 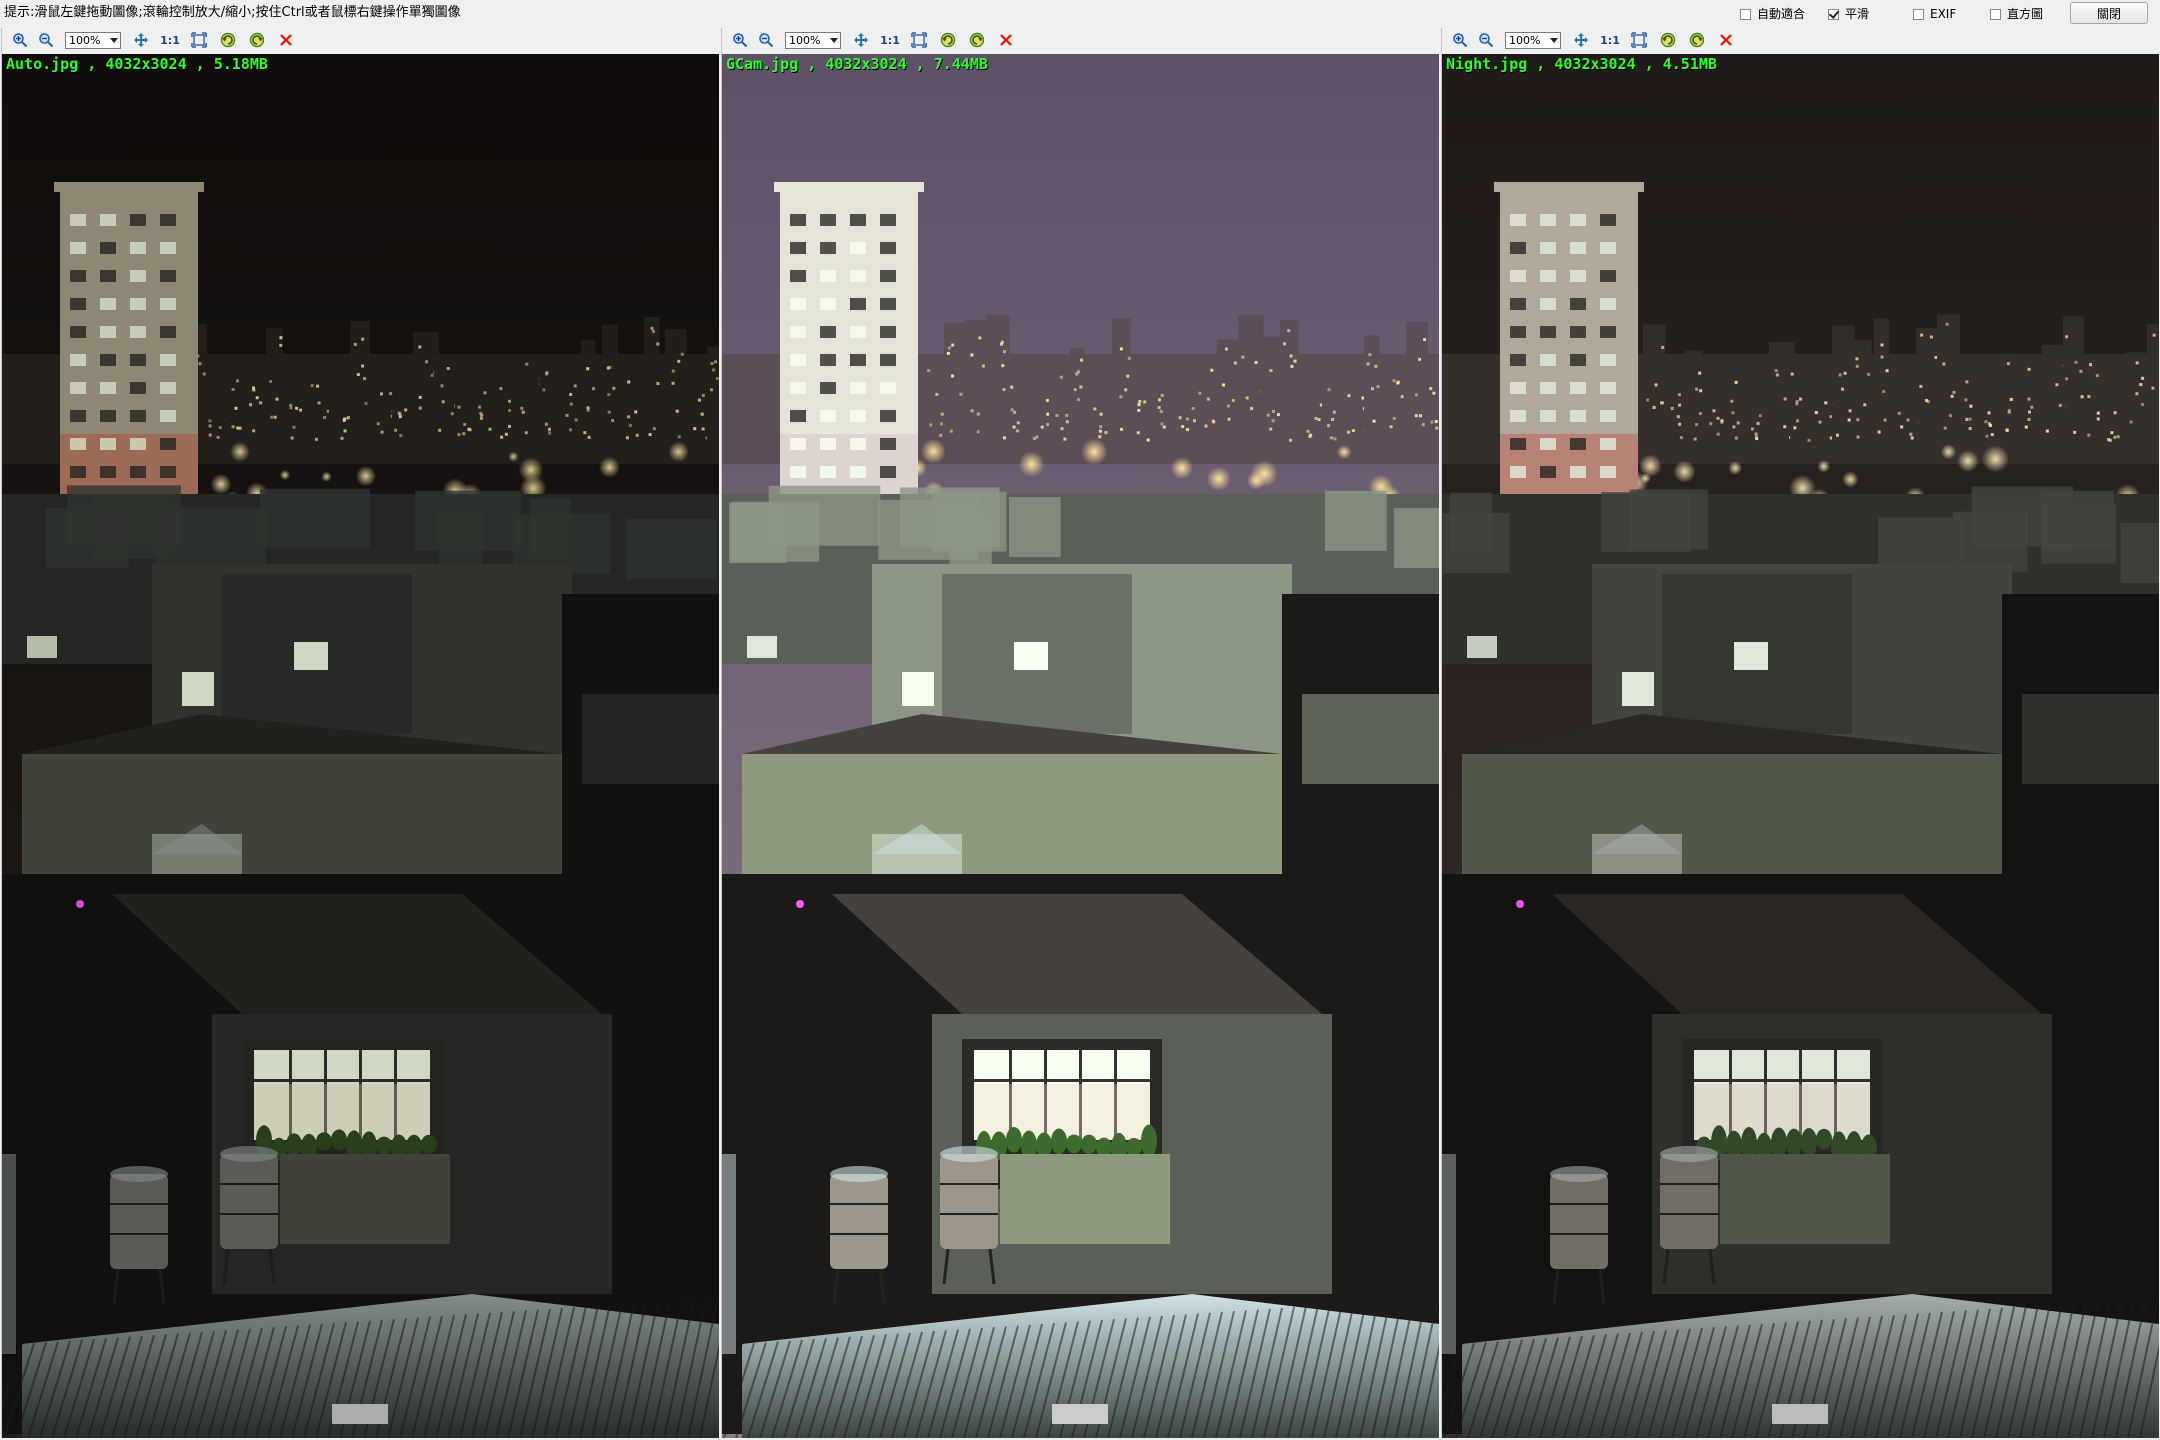 I want to click on exif-checkbox, so click(x=1918, y=14).